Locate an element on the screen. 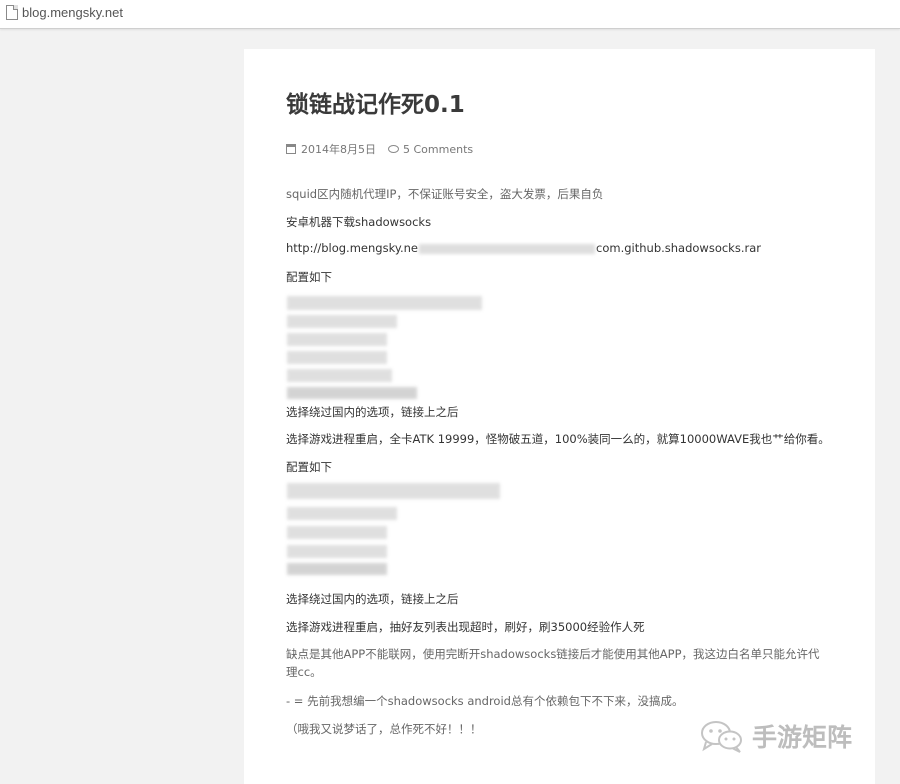 Image resolution: width=900 pixels, height=784 pixels. link-start: http://blog.mengsky.ne is located at coordinates (352, 248).